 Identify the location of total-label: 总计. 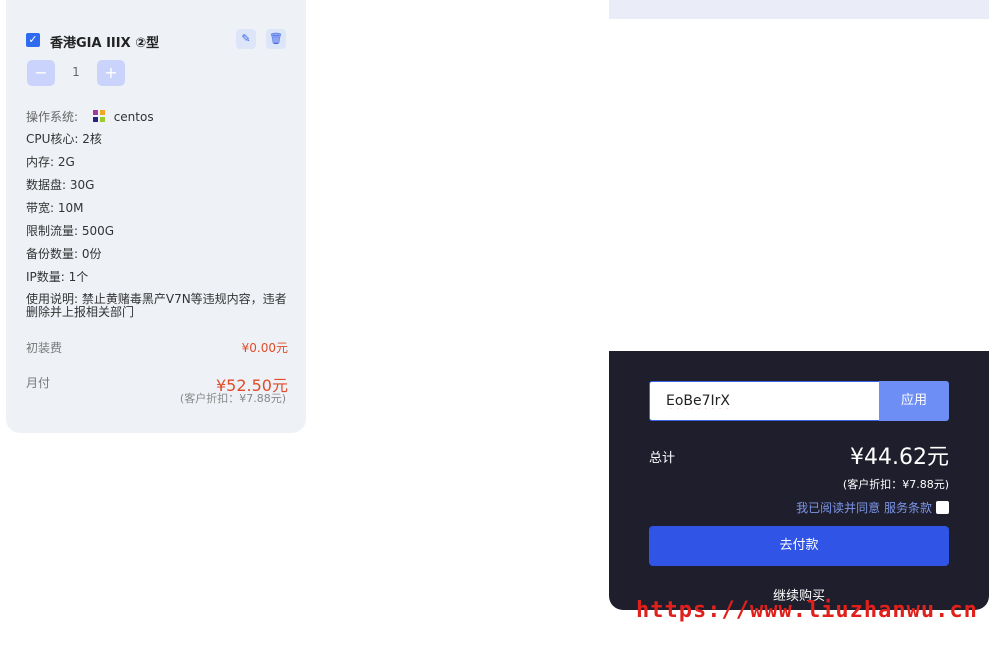
(662, 458).